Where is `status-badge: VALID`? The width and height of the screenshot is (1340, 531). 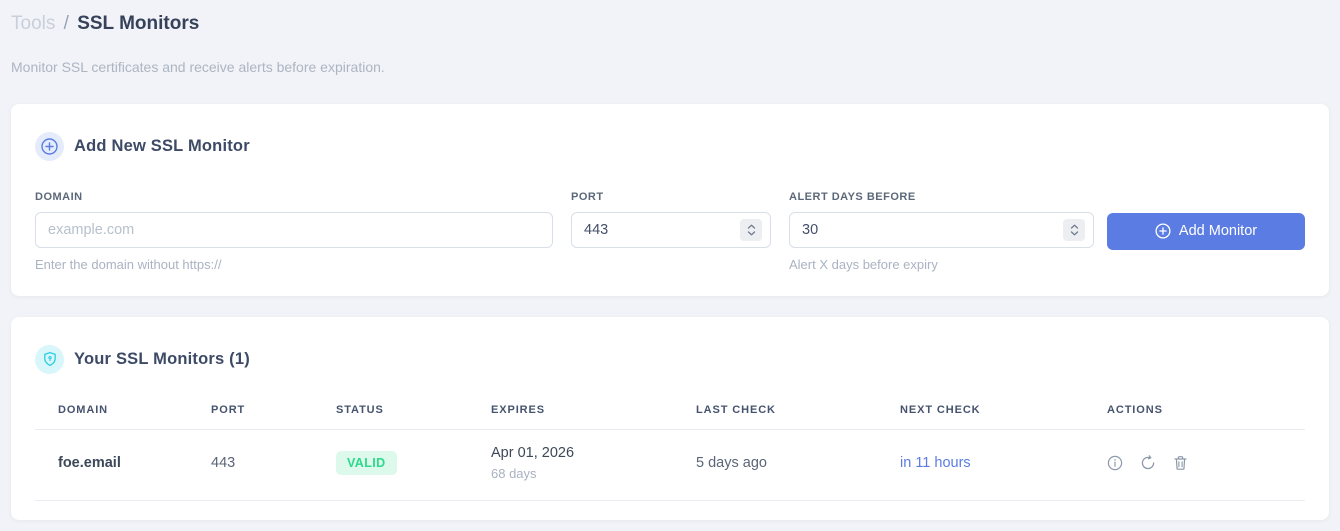 status-badge: VALID is located at coordinates (366, 462).